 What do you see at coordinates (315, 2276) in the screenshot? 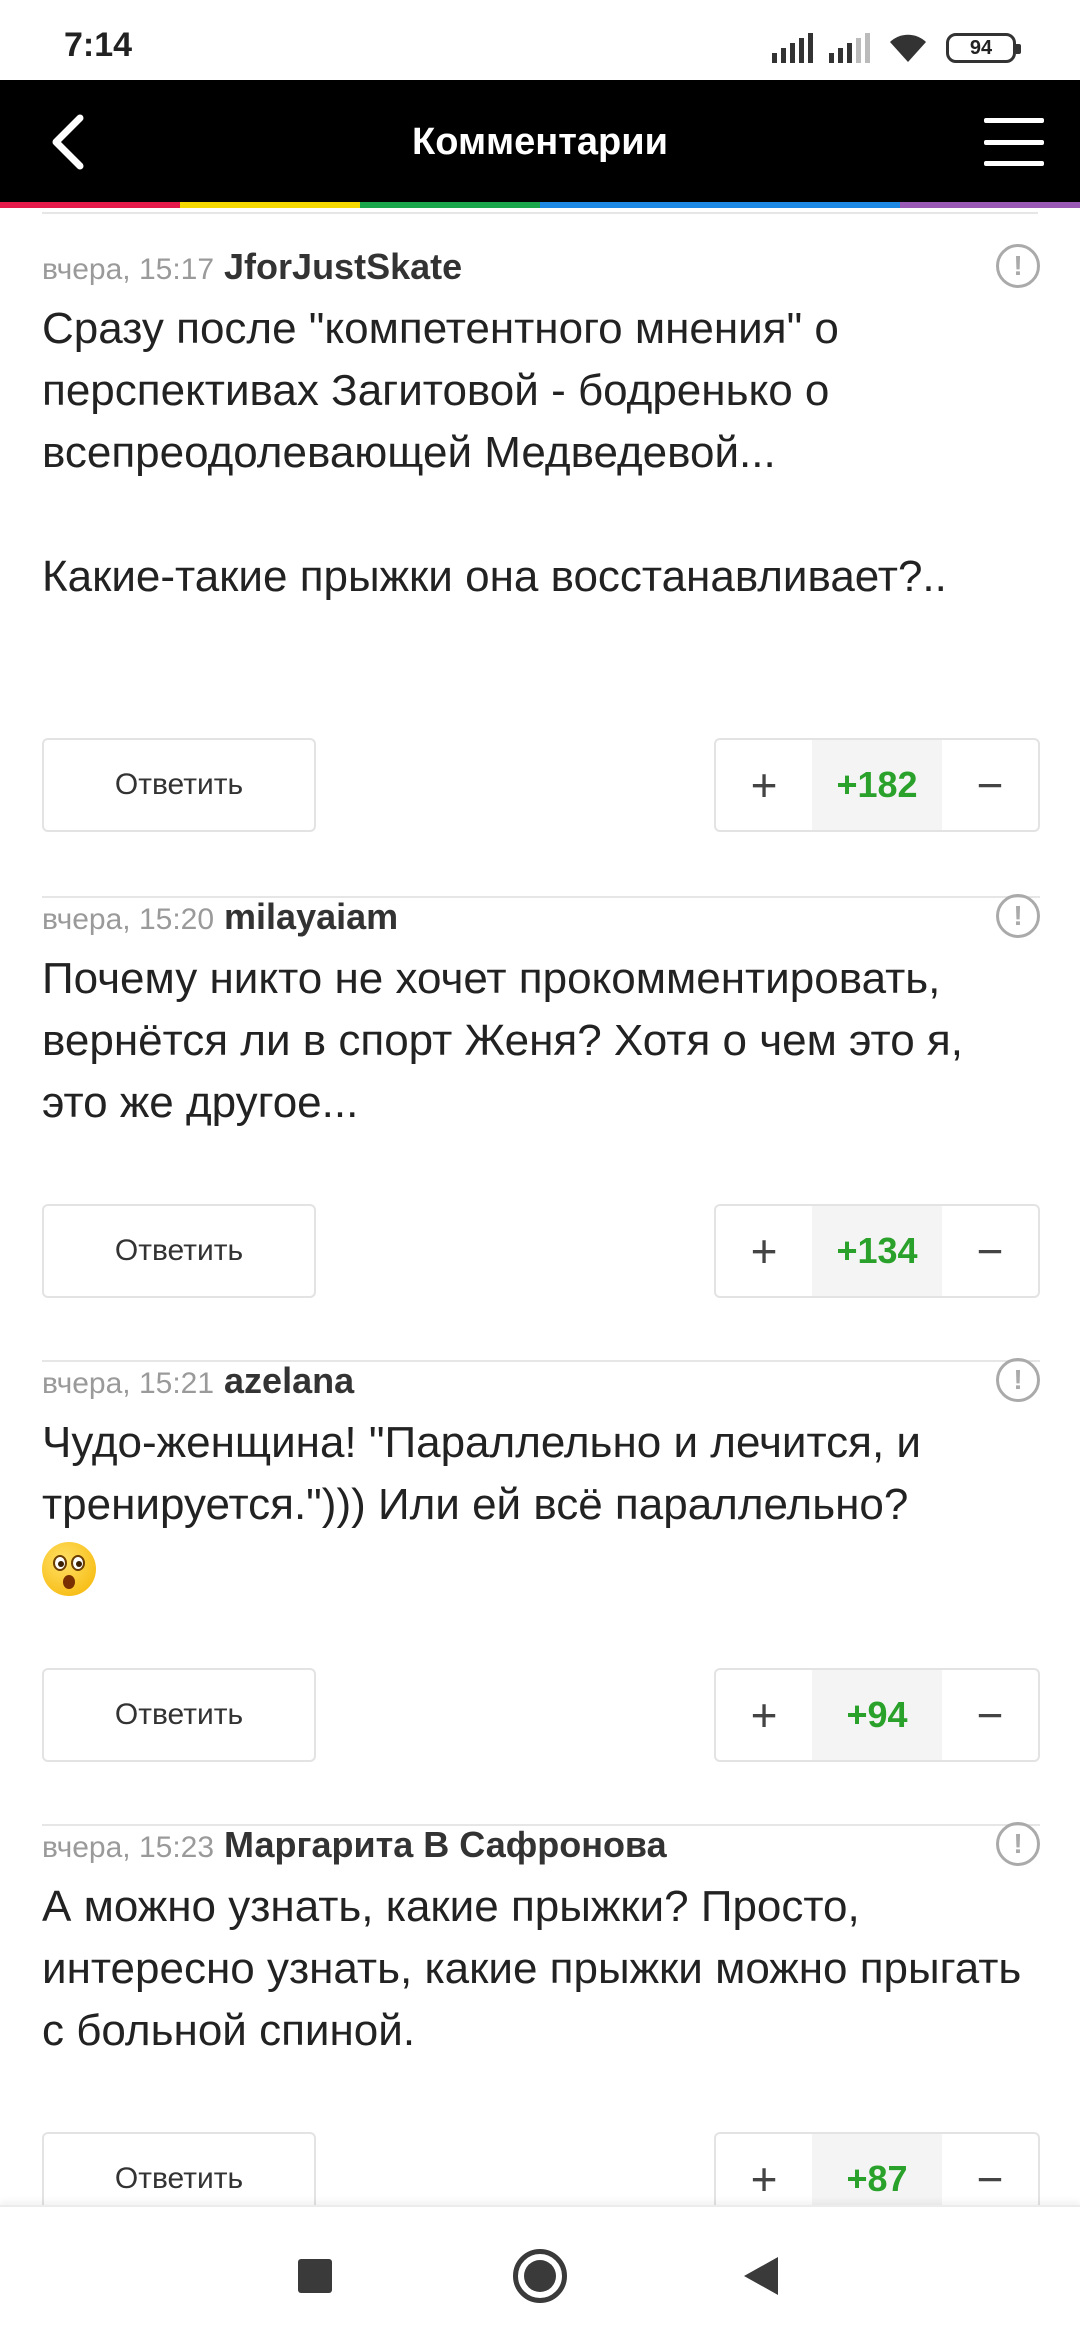
I see `recents-square-icon` at bounding box center [315, 2276].